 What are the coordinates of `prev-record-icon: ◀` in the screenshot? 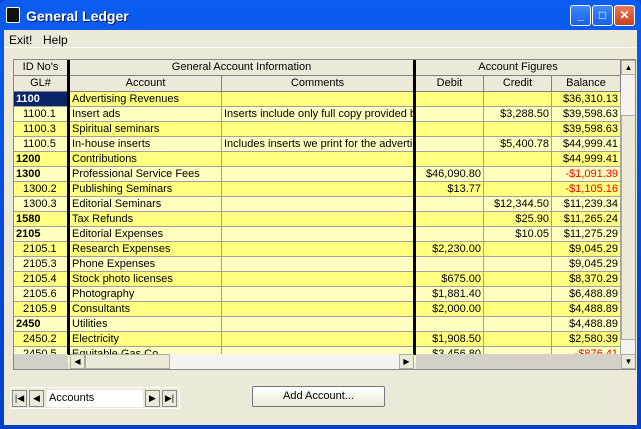 It's located at (36, 398).